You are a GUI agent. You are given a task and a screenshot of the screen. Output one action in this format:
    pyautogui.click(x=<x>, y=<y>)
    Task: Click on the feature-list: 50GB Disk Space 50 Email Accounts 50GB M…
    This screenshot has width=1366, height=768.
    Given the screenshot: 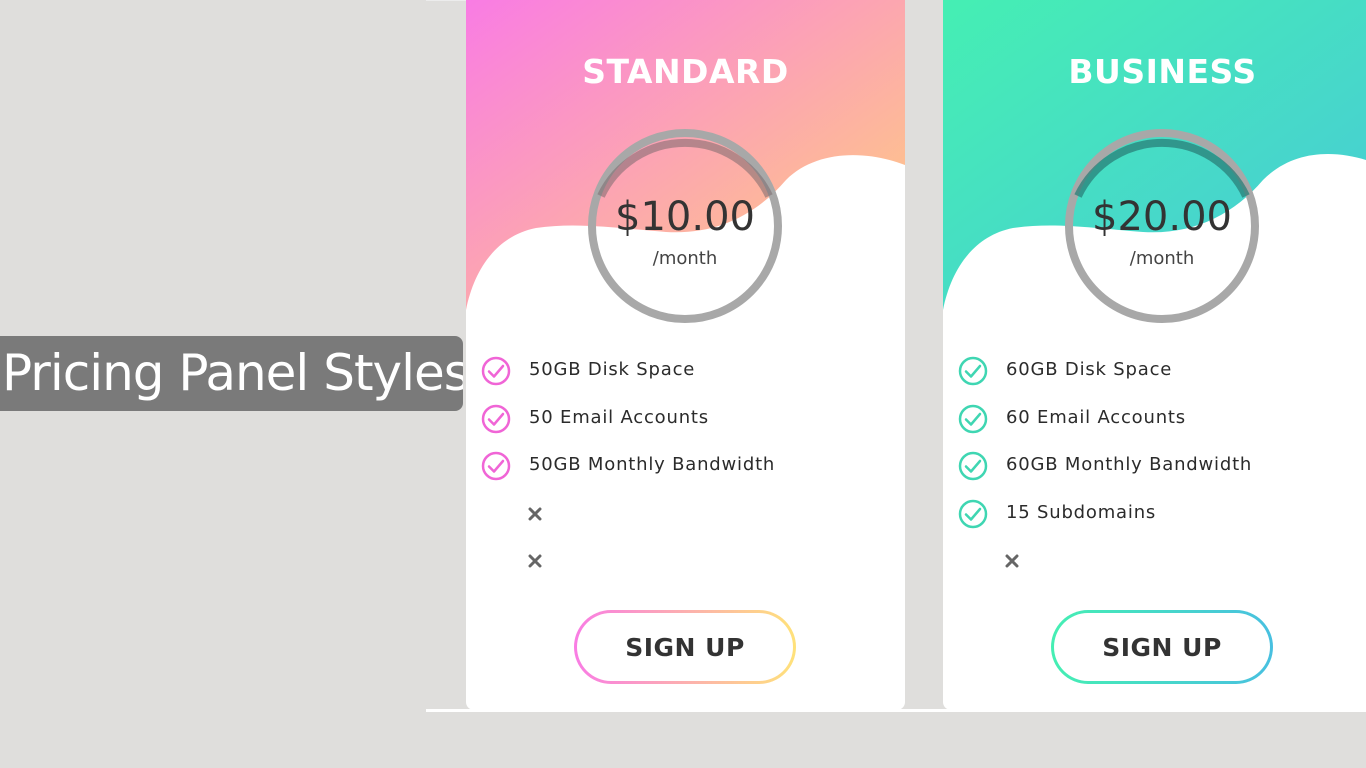 What is the action you would take?
    pyautogui.click(x=685, y=466)
    